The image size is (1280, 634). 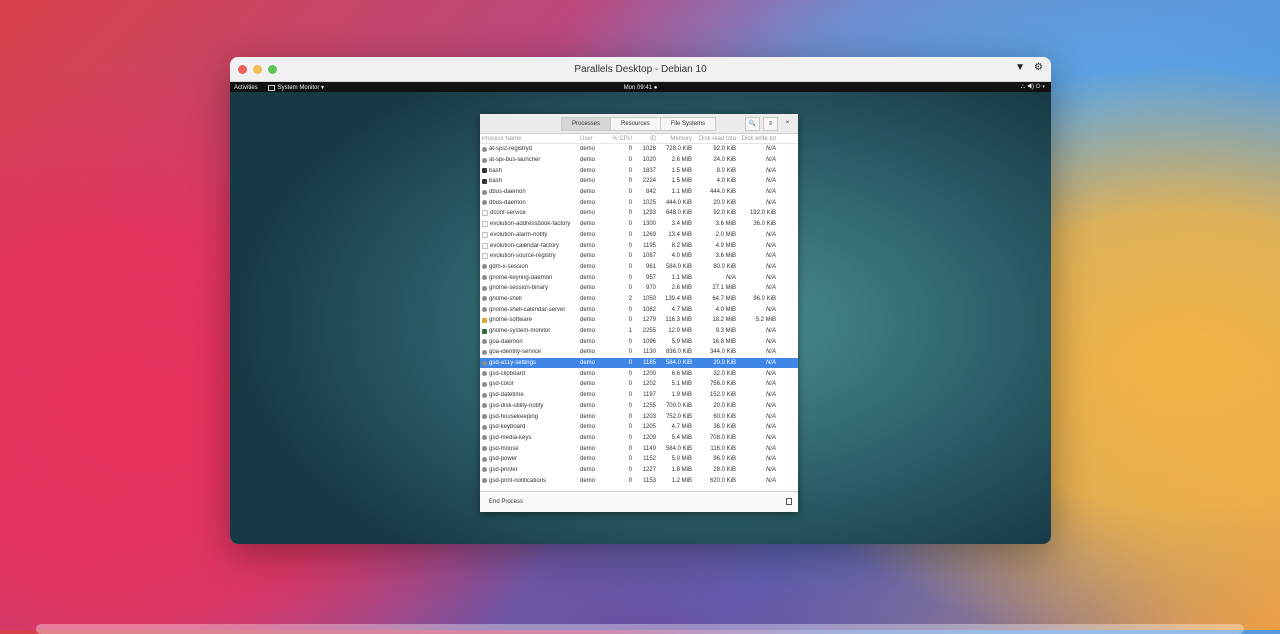 What do you see at coordinates (639, 448) in the screenshot?
I see `table-row: gsd-mouse demo 0 1149 584.0 KiB 116.0 KiB N/A` at bounding box center [639, 448].